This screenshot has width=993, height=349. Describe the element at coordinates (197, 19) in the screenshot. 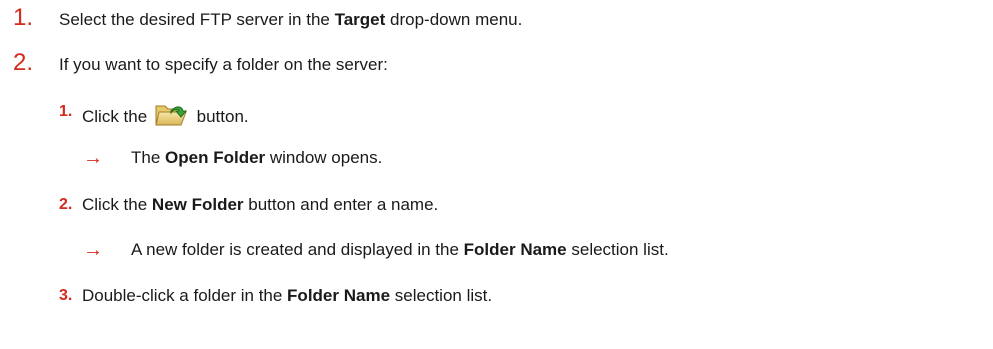

I see `step-1-text-before: Select the desired FTP server in the` at that location.